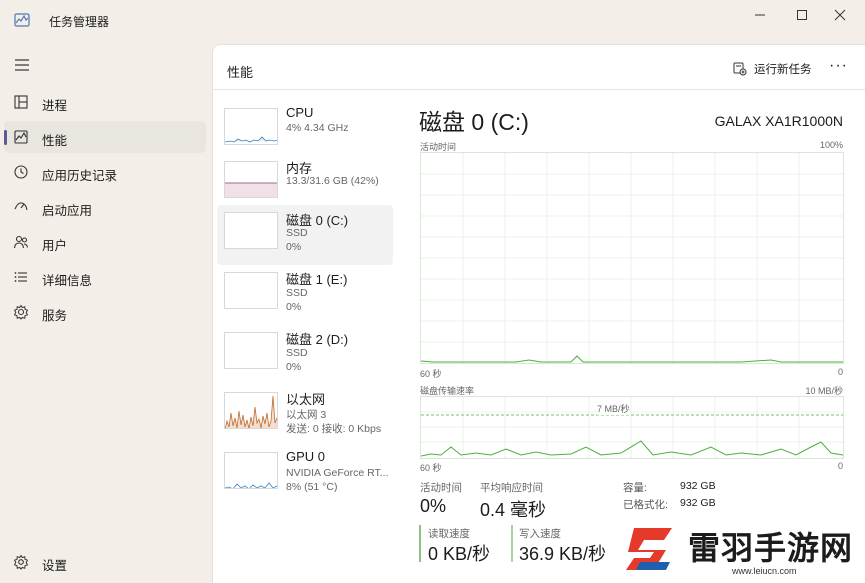 The height and width of the screenshot is (583, 865). What do you see at coordinates (317, 339) in the screenshot?
I see `device-name: 磁盘 2 (D:)` at bounding box center [317, 339].